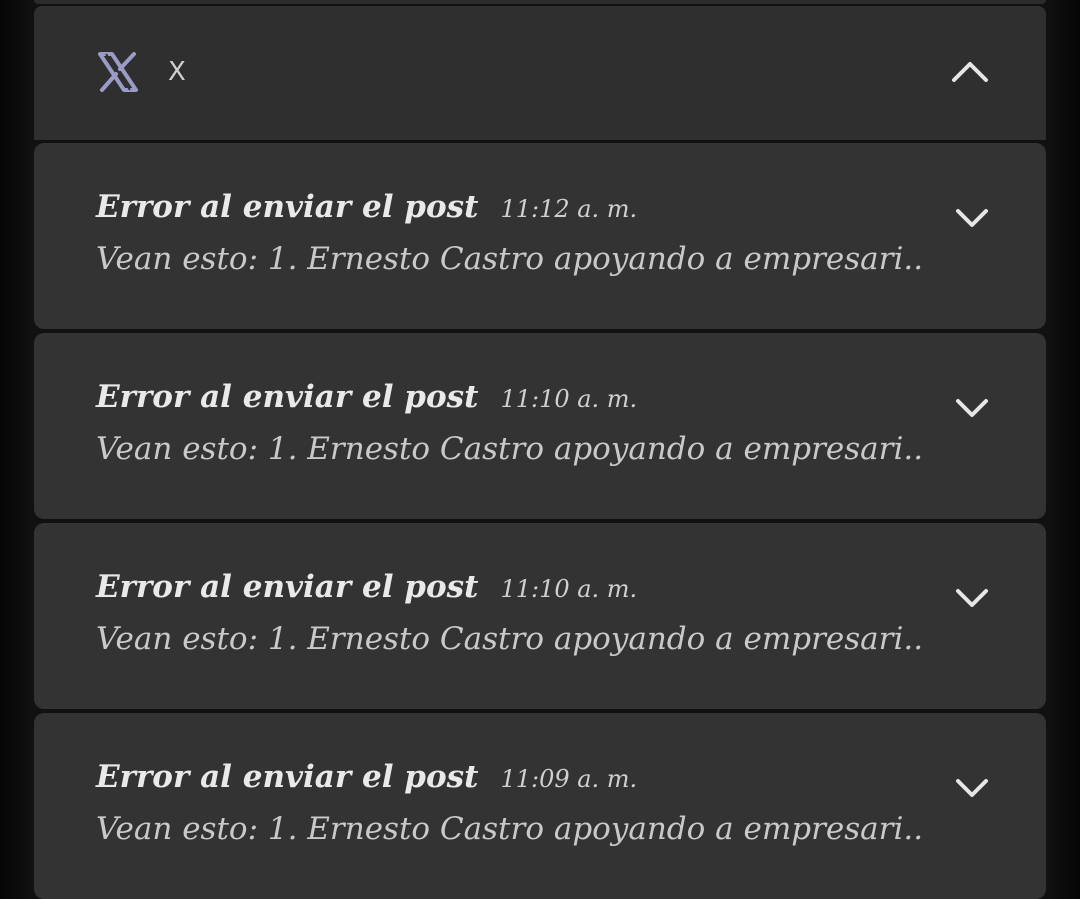 The width and height of the screenshot is (1080, 899). I want to click on notification-group-header: X, so click(540, 73).